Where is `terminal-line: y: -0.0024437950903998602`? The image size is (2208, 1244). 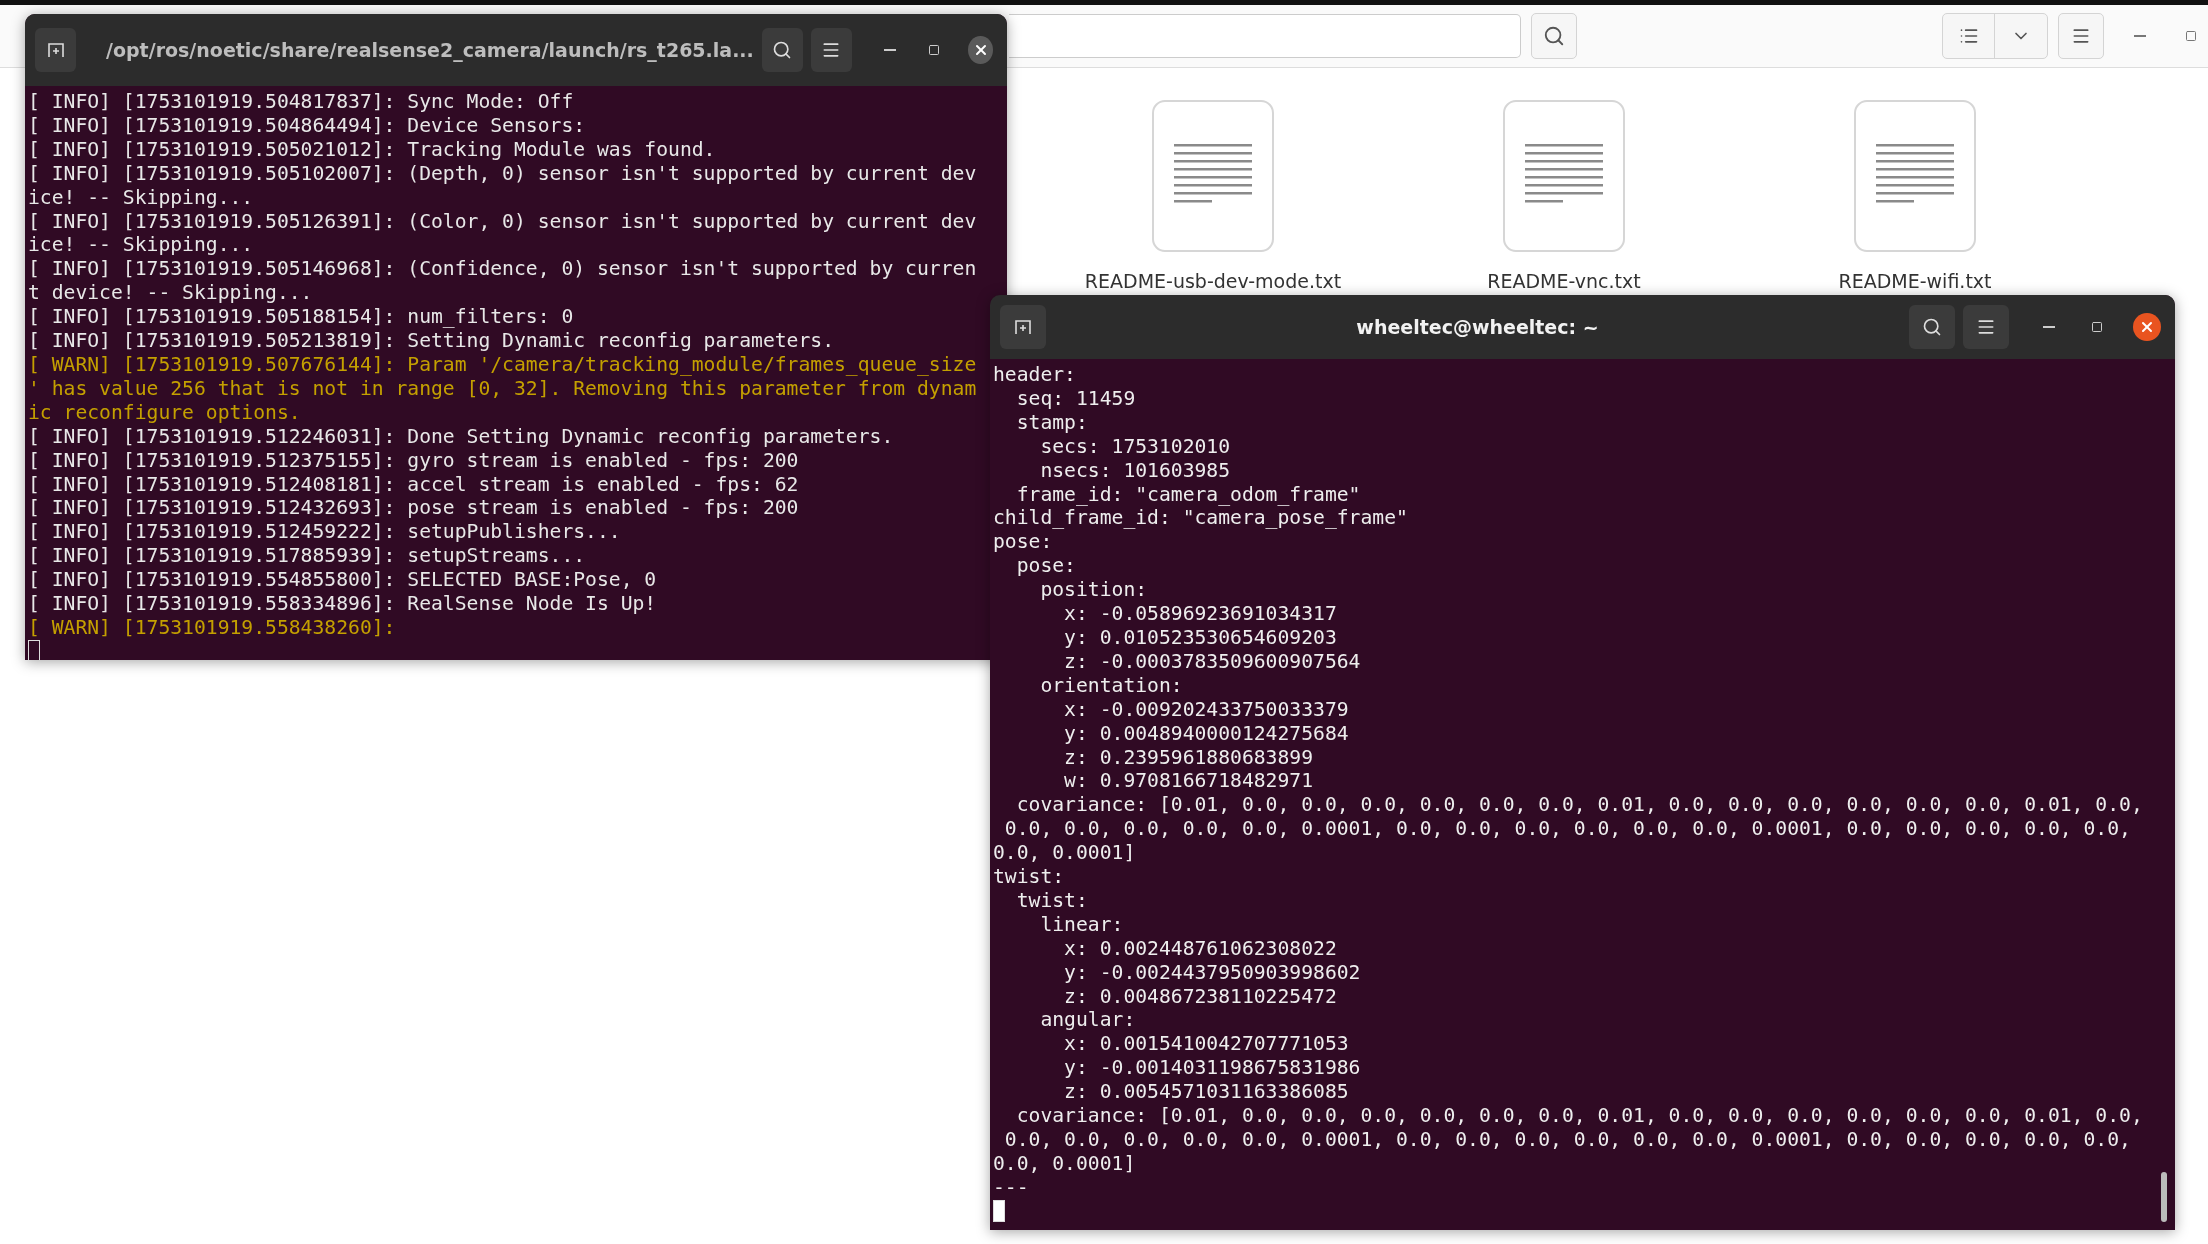
terminal-line: y: -0.0024437950903998602 is located at coordinates (1212, 972).